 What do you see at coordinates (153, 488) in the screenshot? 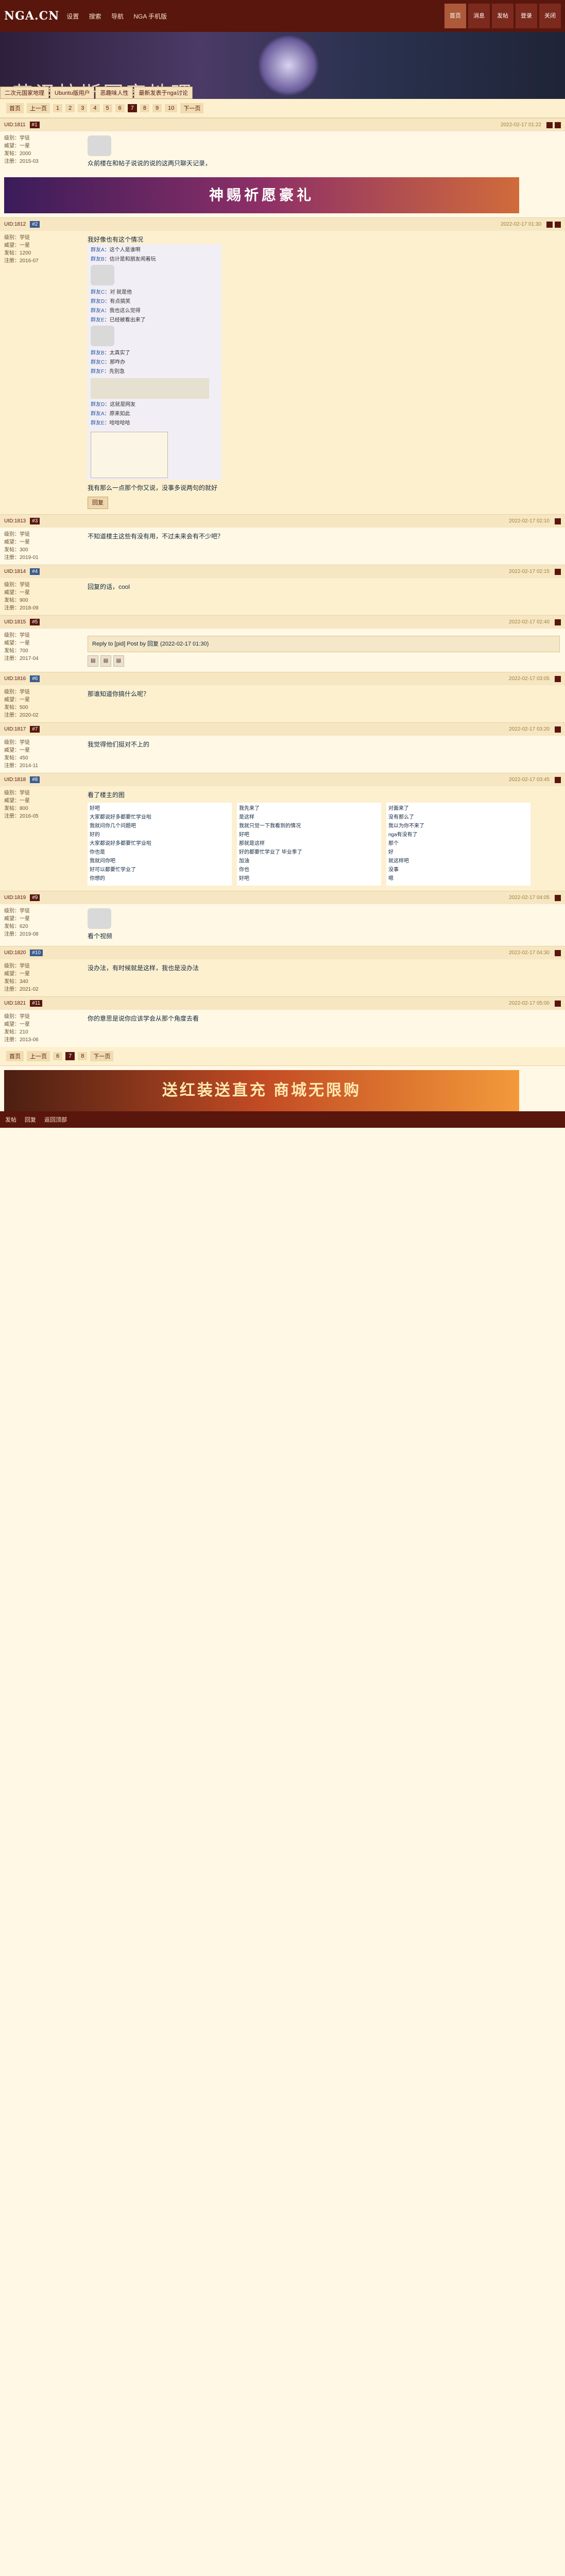
I see `post-footnote: 我有那么一点那个你又说，没事多说两句的就好` at bounding box center [153, 488].